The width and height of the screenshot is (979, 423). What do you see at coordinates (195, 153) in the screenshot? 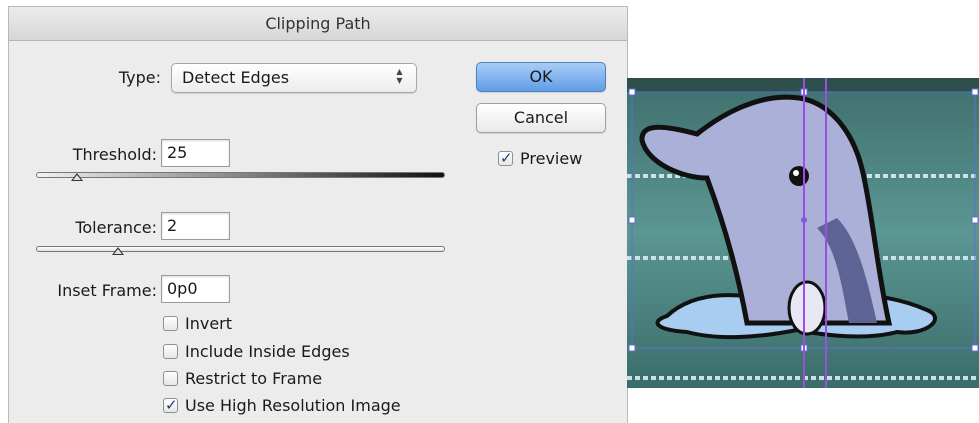
I see `threshold-input: 25` at bounding box center [195, 153].